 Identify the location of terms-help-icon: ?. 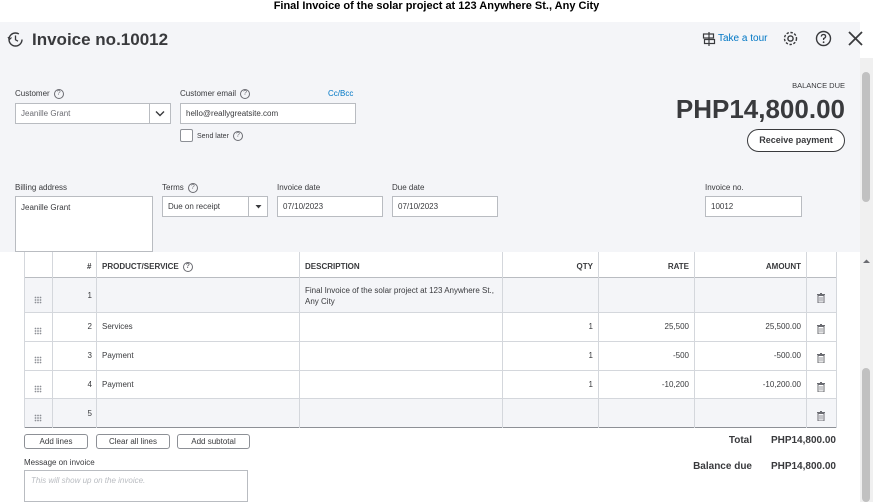
(192, 188).